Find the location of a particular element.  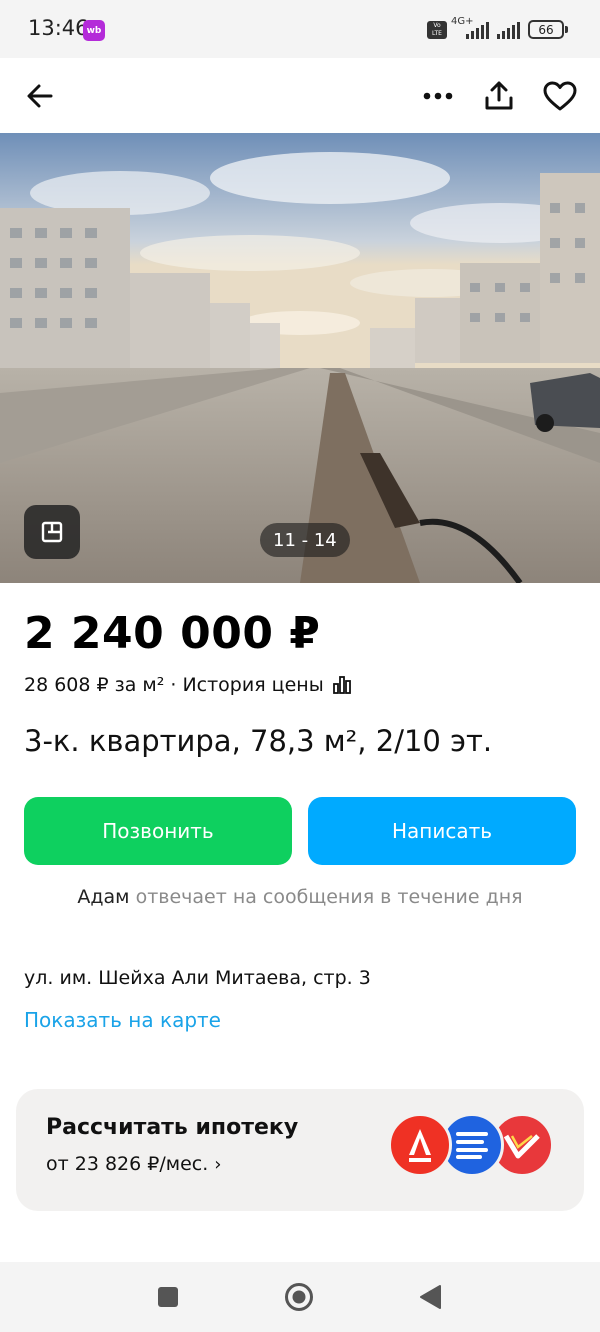

arrow-left-icon is located at coordinates (40, 96).